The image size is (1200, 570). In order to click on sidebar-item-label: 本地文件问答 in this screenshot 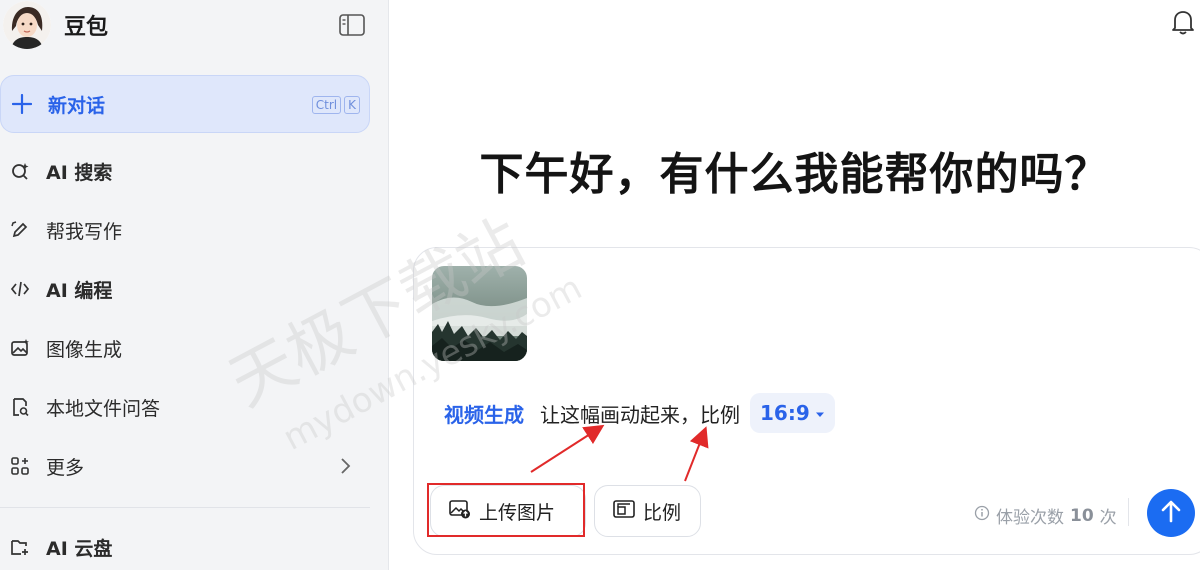, I will do `click(103, 408)`.